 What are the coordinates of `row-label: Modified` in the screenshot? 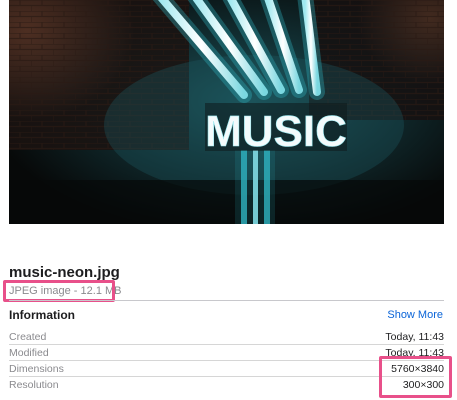 It's located at (29, 353).